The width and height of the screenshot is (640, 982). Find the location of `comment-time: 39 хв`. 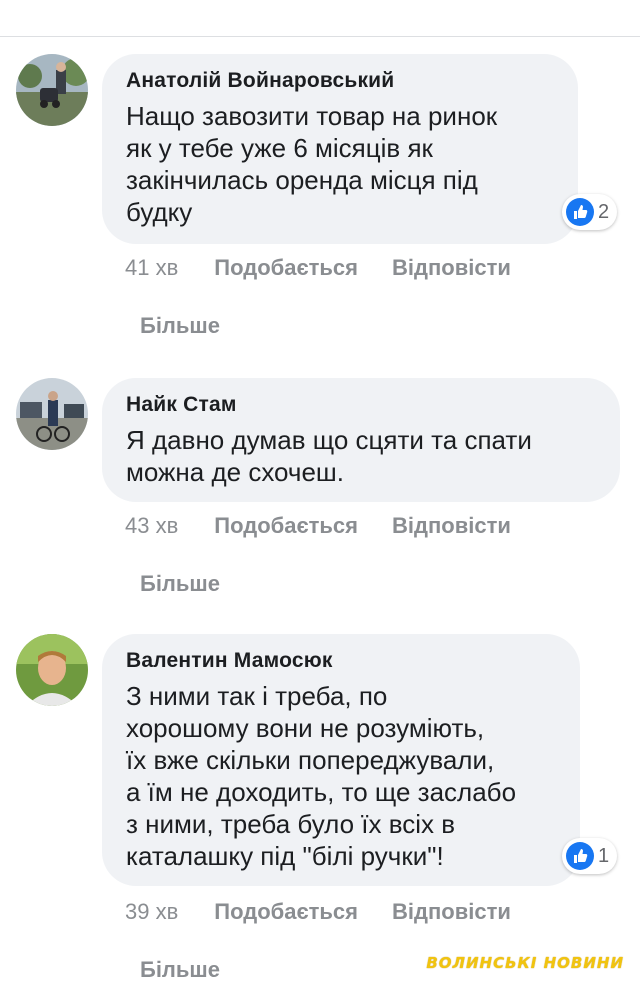

comment-time: 39 хв is located at coordinates (151, 912).